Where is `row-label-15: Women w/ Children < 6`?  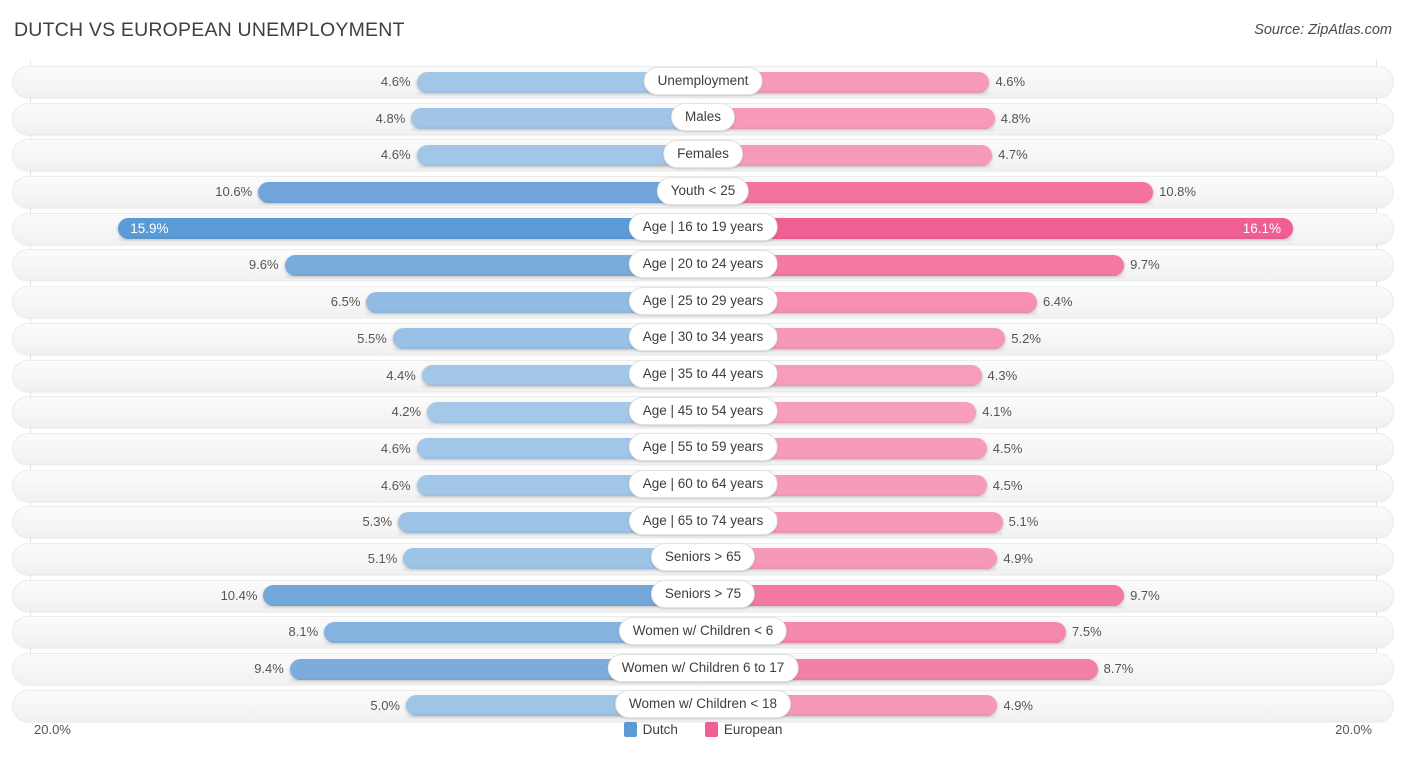
row-label-15: Women w/ Children < 6 is located at coordinates (703, 630).